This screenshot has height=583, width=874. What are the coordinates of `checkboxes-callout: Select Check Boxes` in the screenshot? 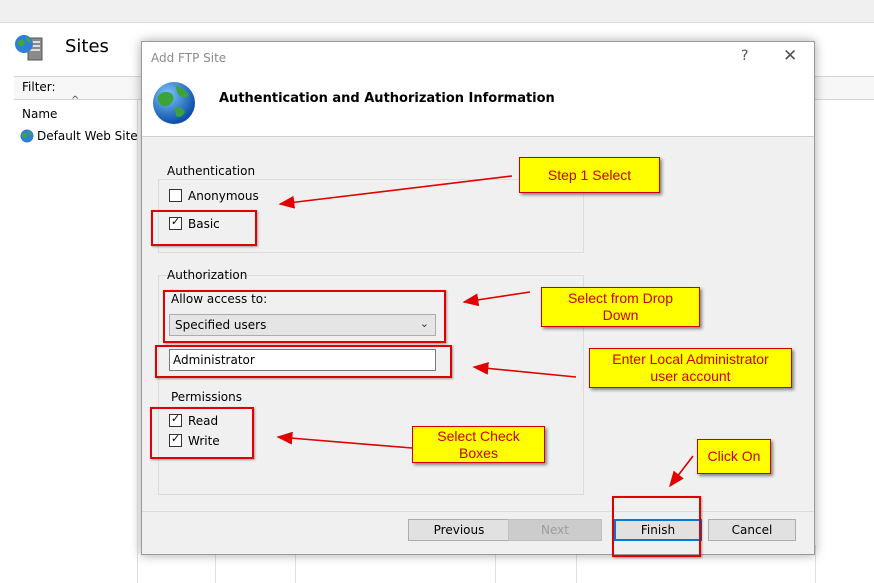 It's located at (478, 444).